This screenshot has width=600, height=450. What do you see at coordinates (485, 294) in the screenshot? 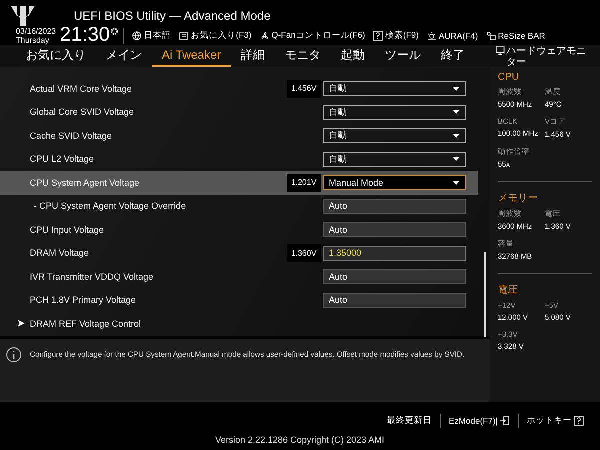
I see `scrollbar` at bounding box center [485, 294].